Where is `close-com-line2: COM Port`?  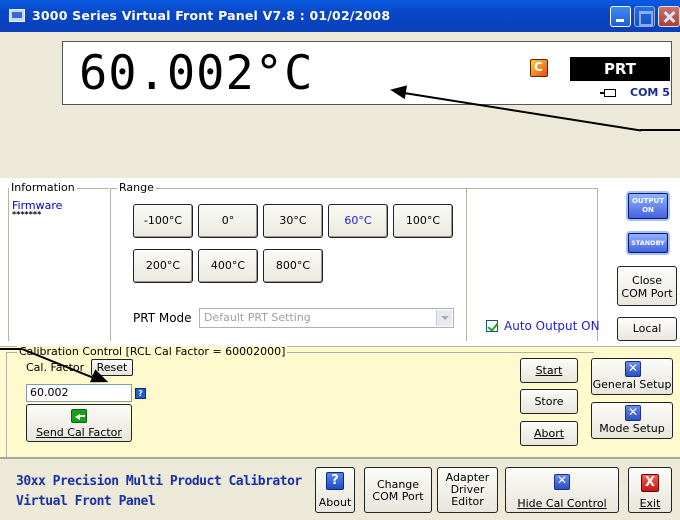
close-com-line2: COM Port is located at coordinates (647, 293).